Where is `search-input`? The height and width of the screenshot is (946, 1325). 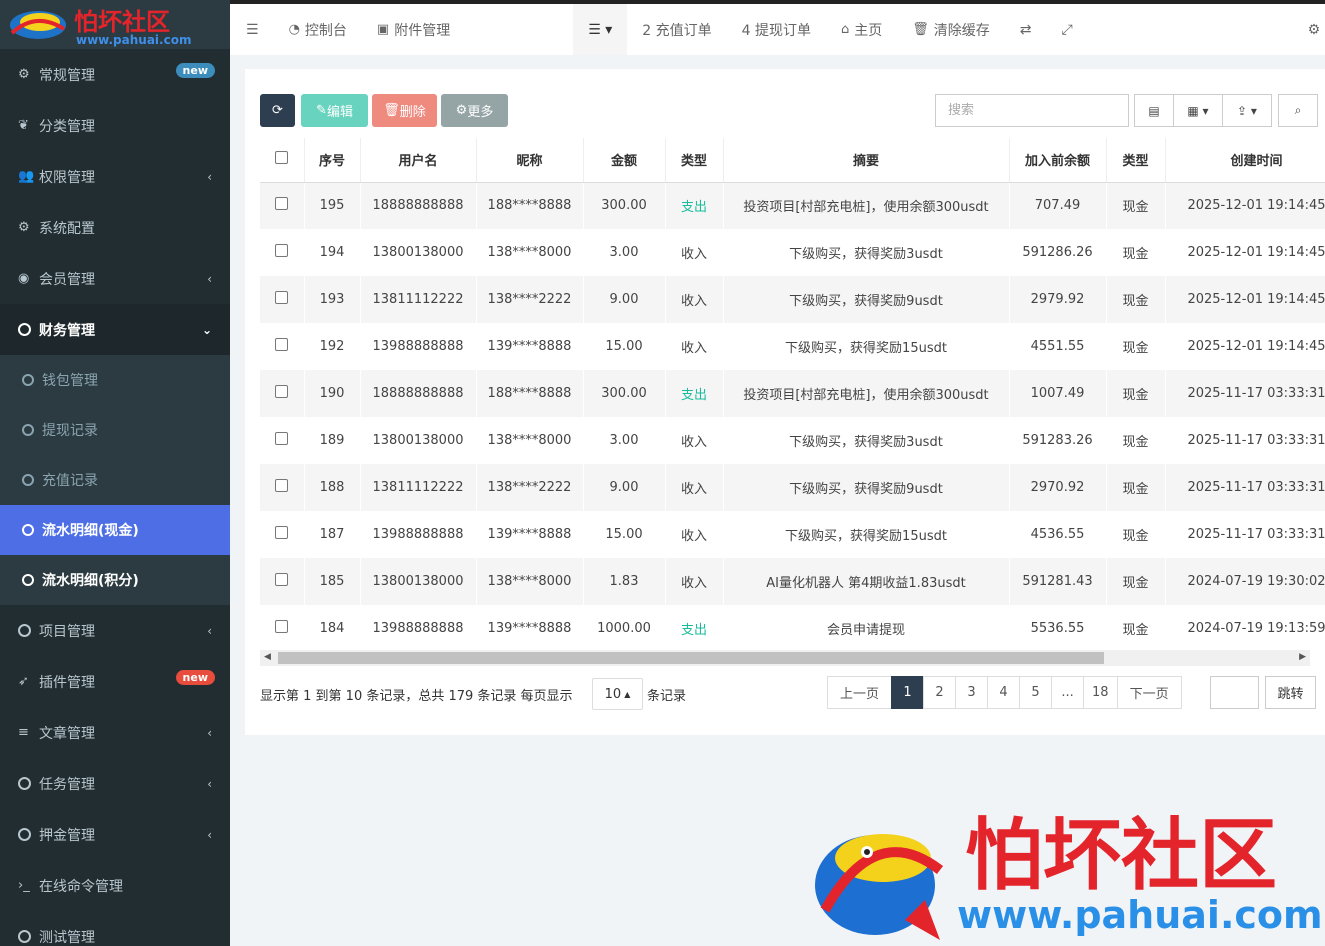 search-input is located at coordinates (1032, 110).